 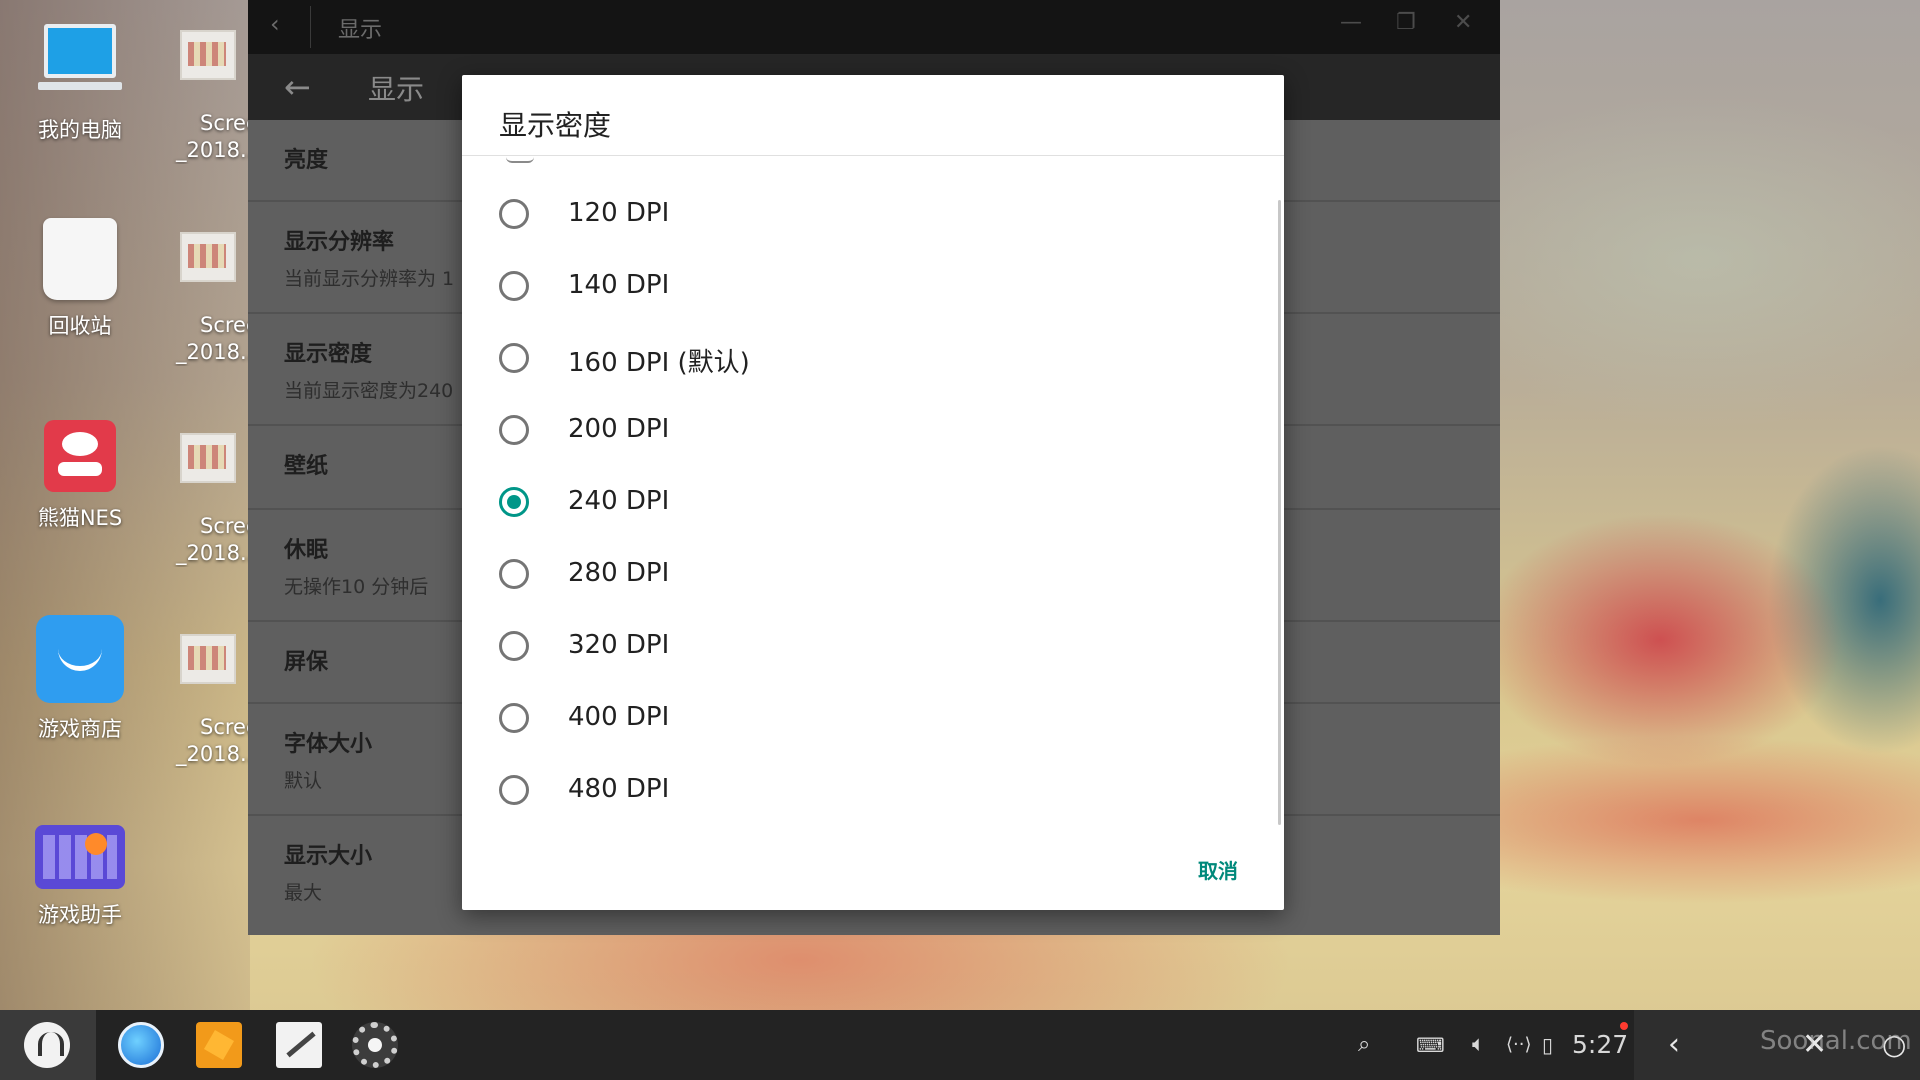 What do you see at coordinates (396, 89) in the screenshot?
I see `app-bar-title: 显示` at bounding box center [396, 89].